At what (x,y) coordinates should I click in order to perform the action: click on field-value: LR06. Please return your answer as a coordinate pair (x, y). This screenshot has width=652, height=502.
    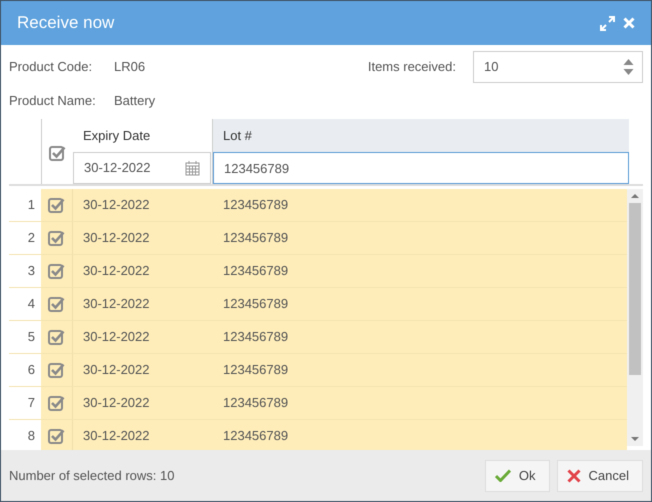
    Looking at the image, I should click on (130, 67).